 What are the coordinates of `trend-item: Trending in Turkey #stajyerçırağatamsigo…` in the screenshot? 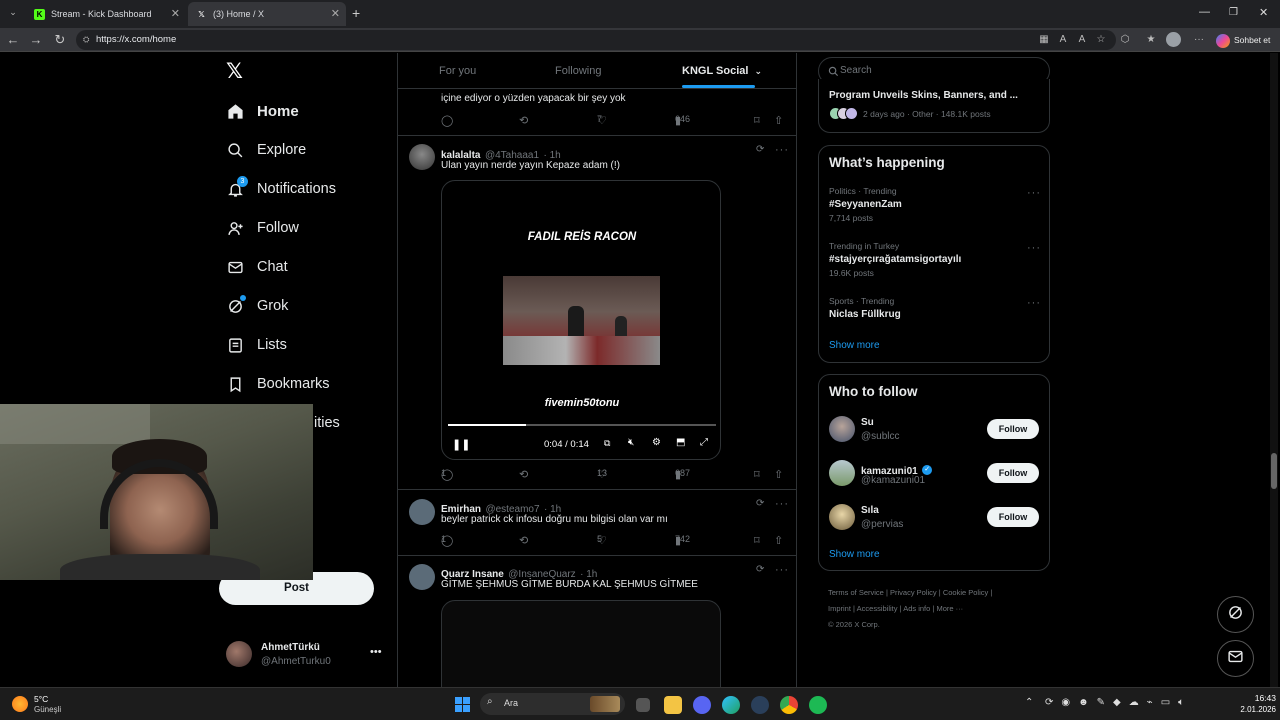 It's located at (935, 261).